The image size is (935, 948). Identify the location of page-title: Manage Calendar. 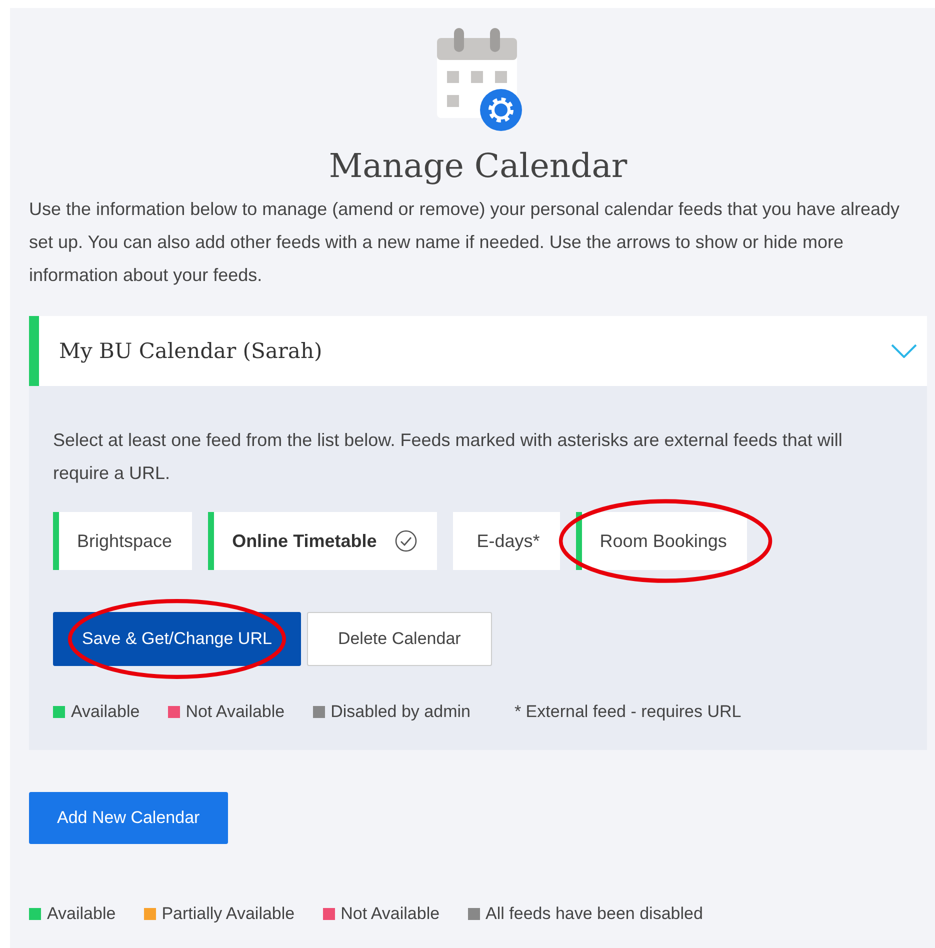
(478, 165).